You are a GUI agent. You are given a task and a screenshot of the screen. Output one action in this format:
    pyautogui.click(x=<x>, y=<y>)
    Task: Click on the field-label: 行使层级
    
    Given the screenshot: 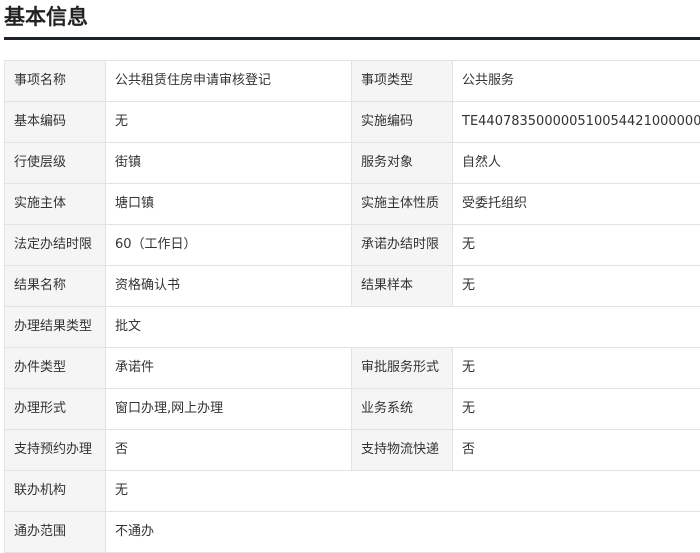 What is the action you would take?
    pyautogui.click(x=55, y=163)
    